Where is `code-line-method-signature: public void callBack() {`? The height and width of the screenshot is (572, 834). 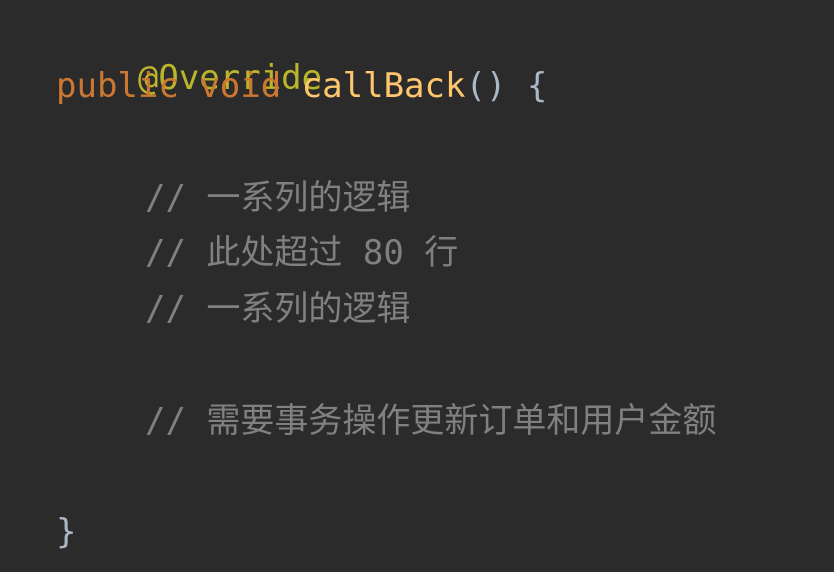 code-line-method-signature: public void callBack() { is located at coordinates (301, 86).